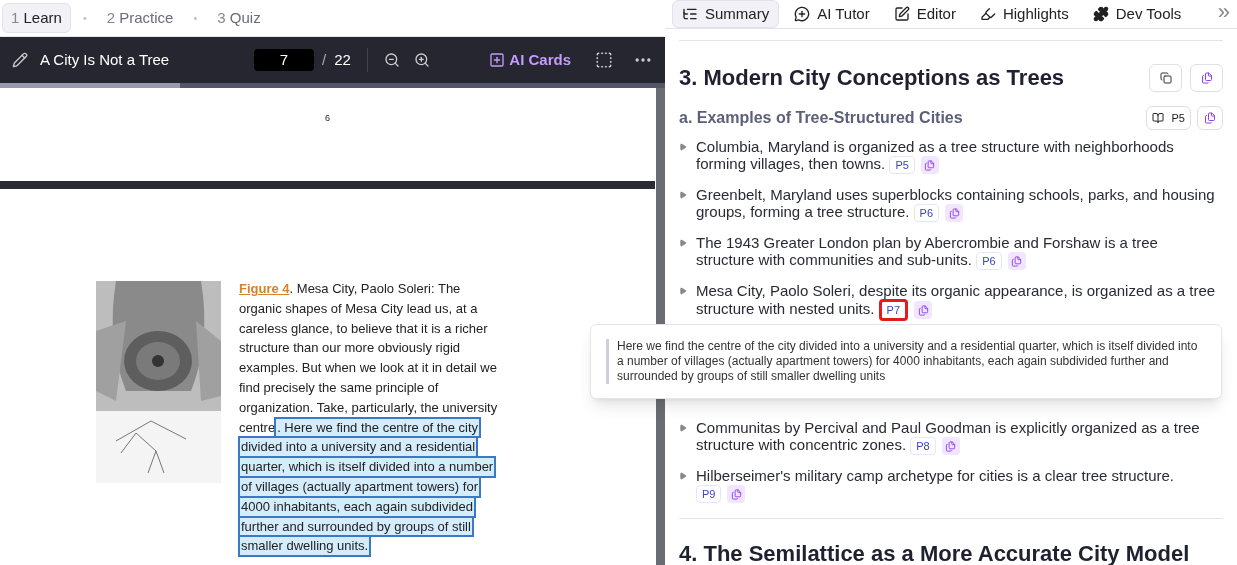 The height and width of the screenshot is (565, 1237). Describe the element at coordinates (959, 485) in the screenshot. I see `summary-point: Hilberseimer's military camp archetype for cities is a clear tree structure. P9` at that location.